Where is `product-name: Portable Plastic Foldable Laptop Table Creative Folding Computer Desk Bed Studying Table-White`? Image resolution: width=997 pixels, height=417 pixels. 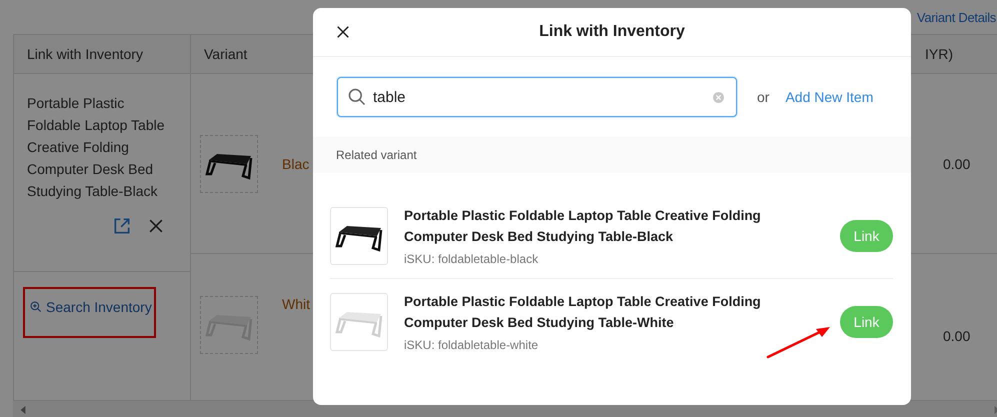
product-name: Portable Plastic Foldable Laptop Table Creative Folding Computer Desk Bed Studying Table-White is located at coordinates (583, 312).